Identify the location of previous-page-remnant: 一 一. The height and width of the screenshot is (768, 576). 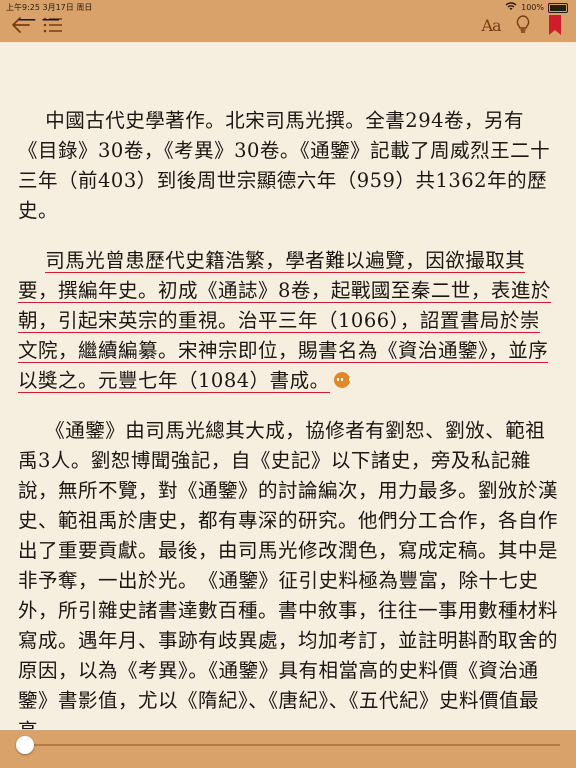
(39, 17).